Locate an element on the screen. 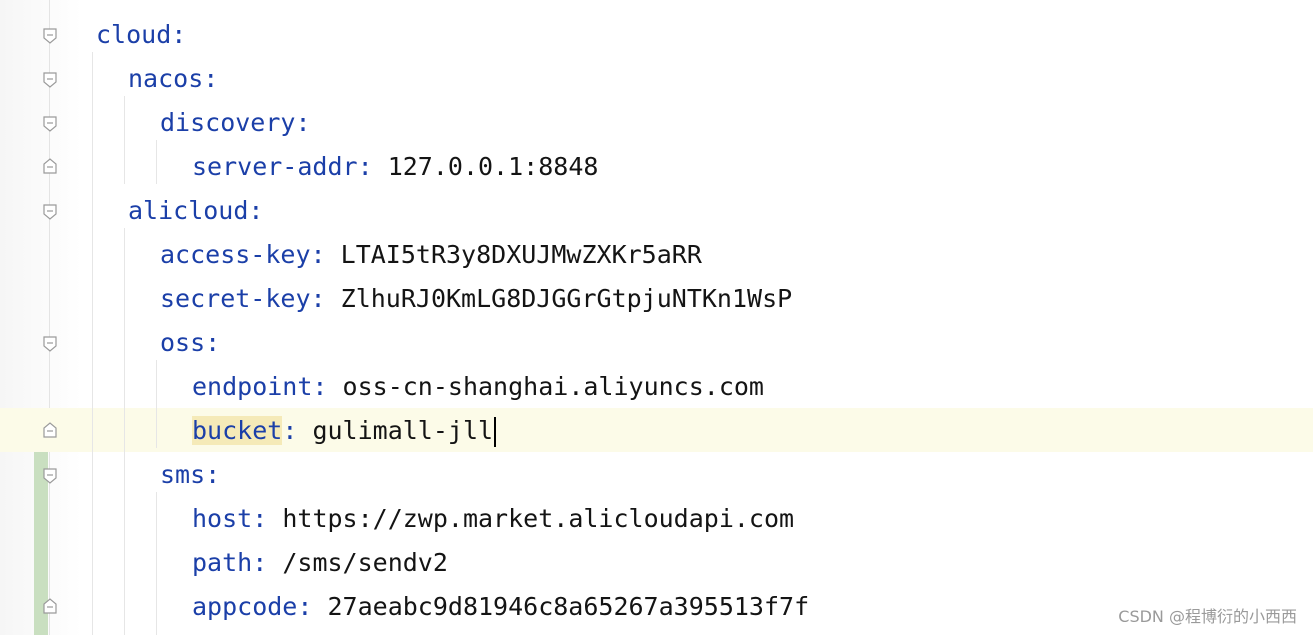 This screenshot has width=1313, height=635. yaml-value: oss-cn-shanghai.aliyuncs.com is located at coordinates (553, 386).